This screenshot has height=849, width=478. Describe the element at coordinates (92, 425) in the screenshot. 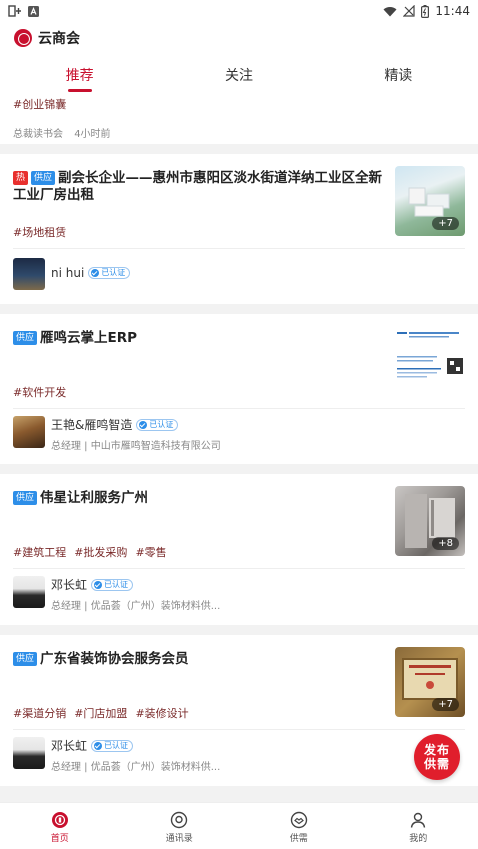

I see `author-name: 王艳&雁鸣智造` at that location.